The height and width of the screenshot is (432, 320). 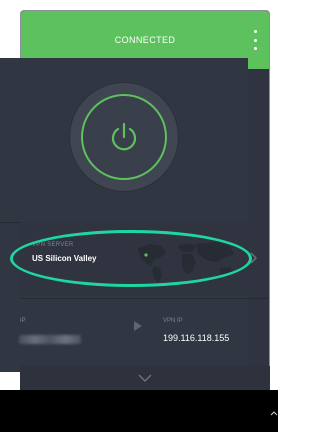 I want to click on vpn-server-label: VPN SERVER, so click(x=53, y=245).